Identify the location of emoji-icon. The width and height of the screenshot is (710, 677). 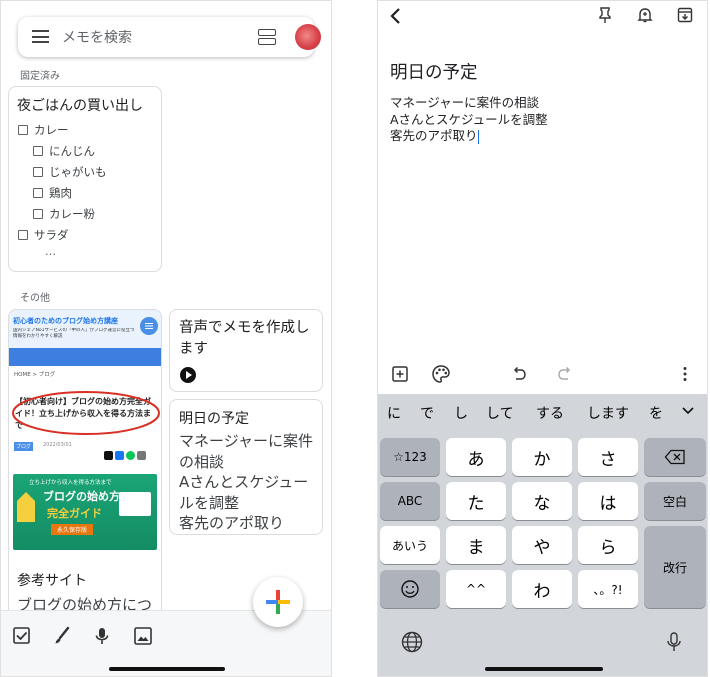
(410, 589).